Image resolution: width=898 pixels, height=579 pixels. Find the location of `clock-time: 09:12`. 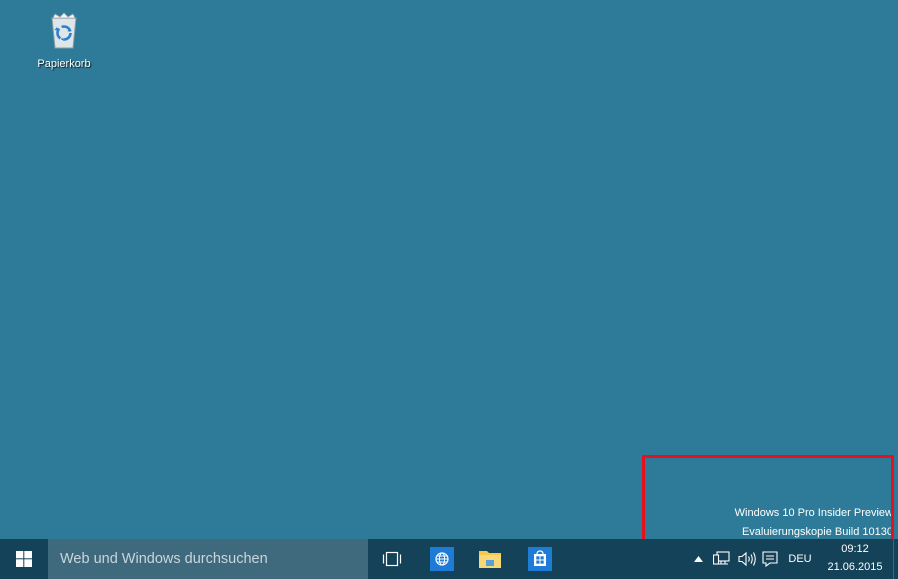

clock-time: 09:12 is located at coordinates (855, 549).